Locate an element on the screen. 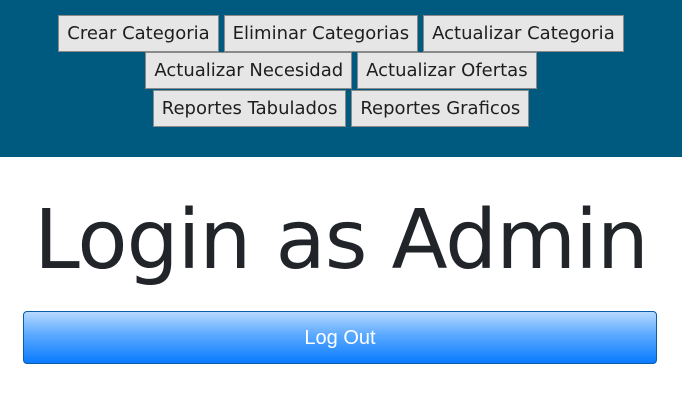 The width and height of the screenshot is (682, 406). nav-row-2: Actualizar Necesidad Actualizar Ofertas is located at coordinates (341, 70).